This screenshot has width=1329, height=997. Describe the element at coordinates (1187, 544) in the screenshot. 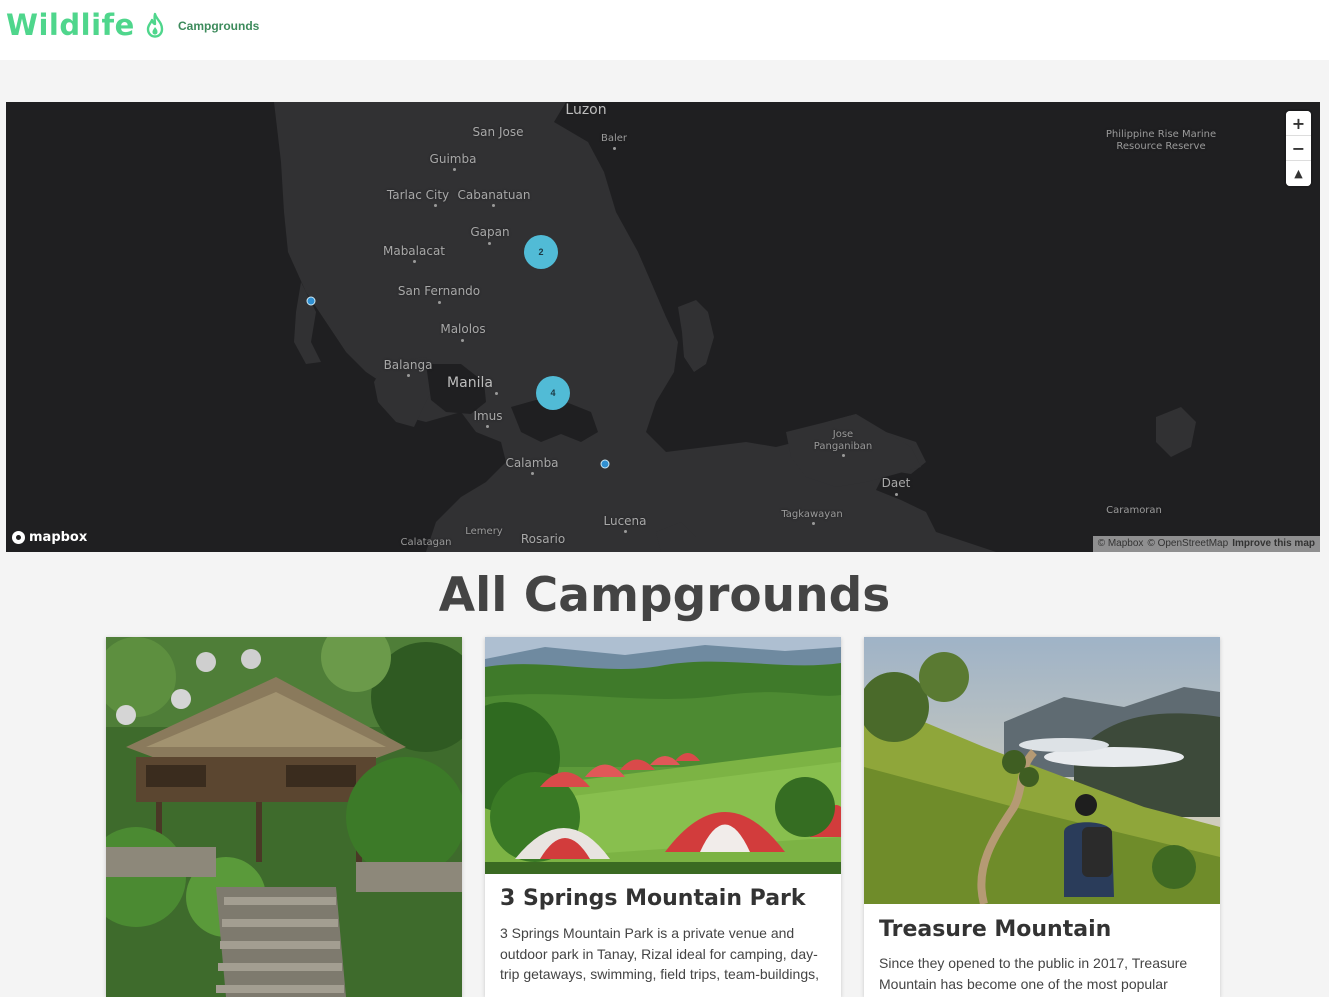

I see `osm-attribution-link: © OpenStreetMap` at that location.